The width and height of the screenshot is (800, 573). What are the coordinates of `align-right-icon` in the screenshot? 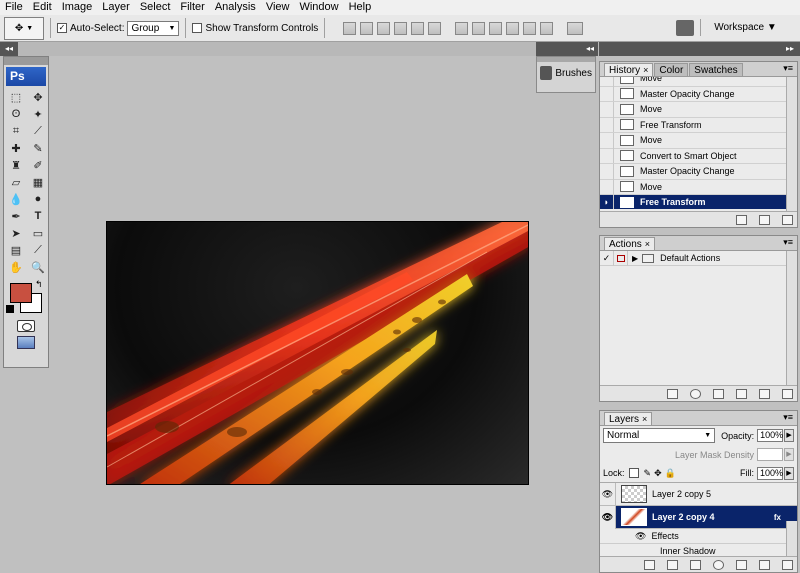 It's located at (435, 28).